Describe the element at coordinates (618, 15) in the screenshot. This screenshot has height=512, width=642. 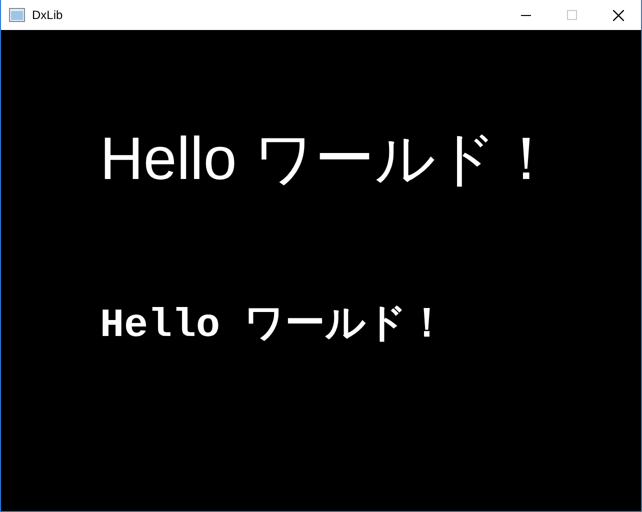
I see `close-icon` at that location.